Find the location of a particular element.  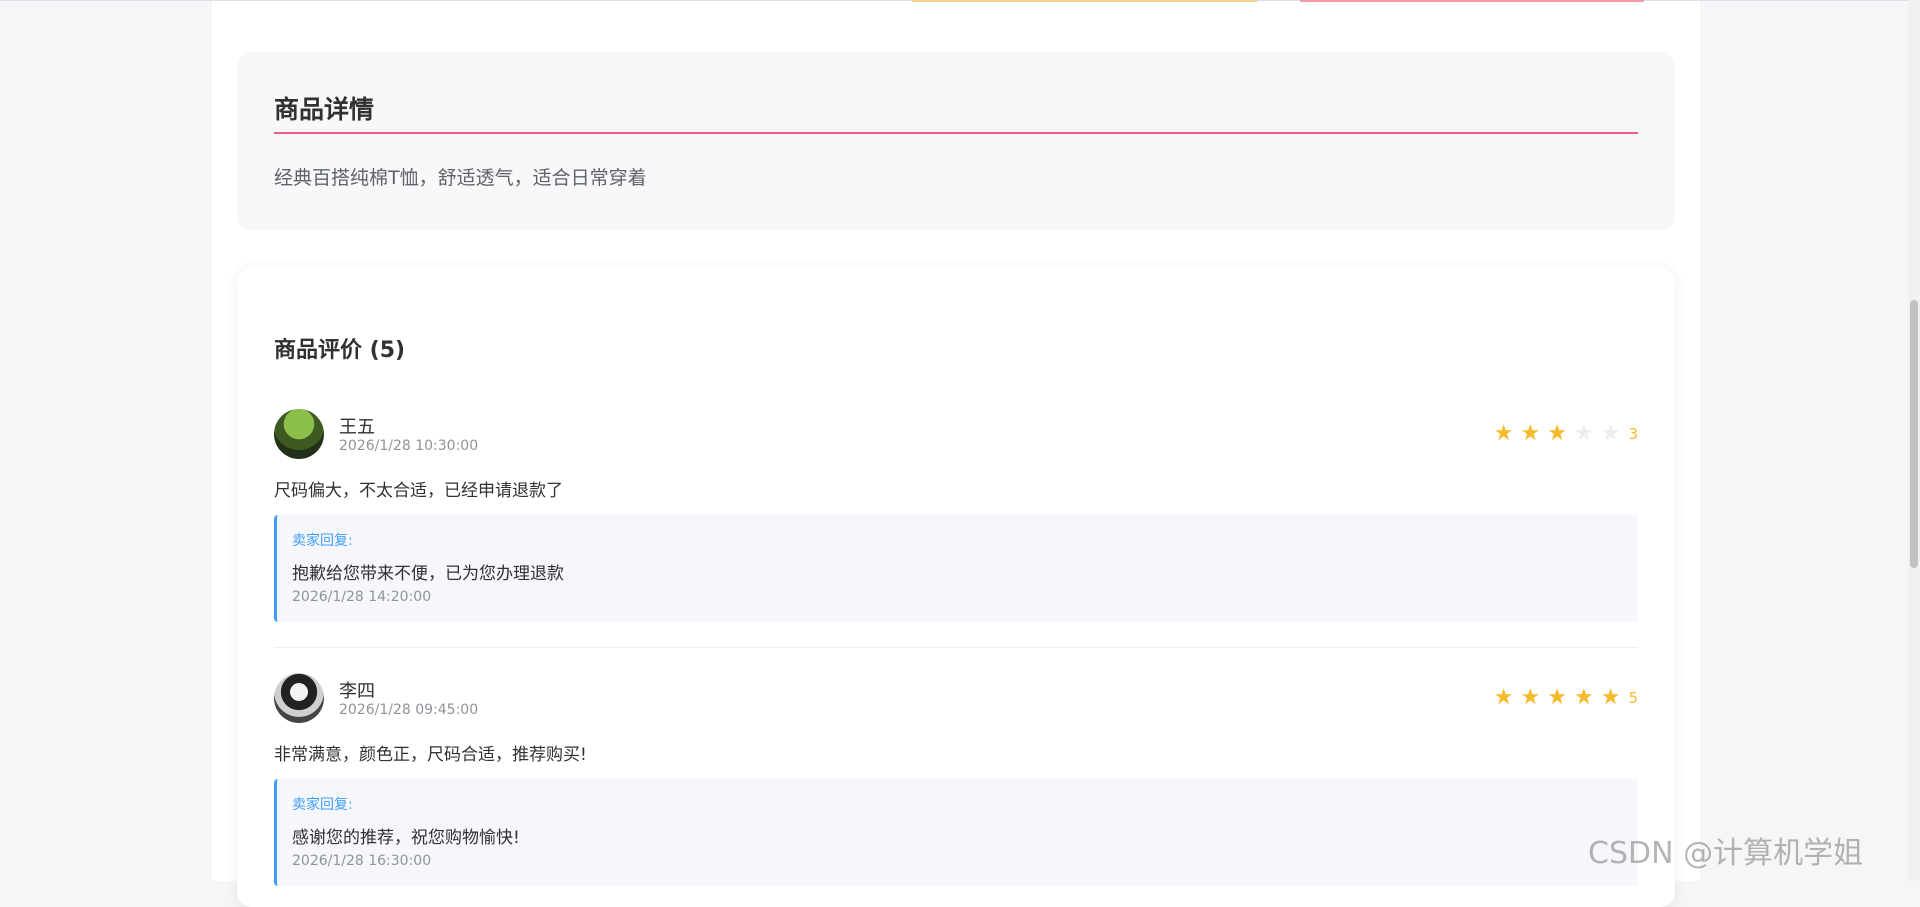

watermark: CSDN @计算机学姐 is located at coordinates (1726, 853).